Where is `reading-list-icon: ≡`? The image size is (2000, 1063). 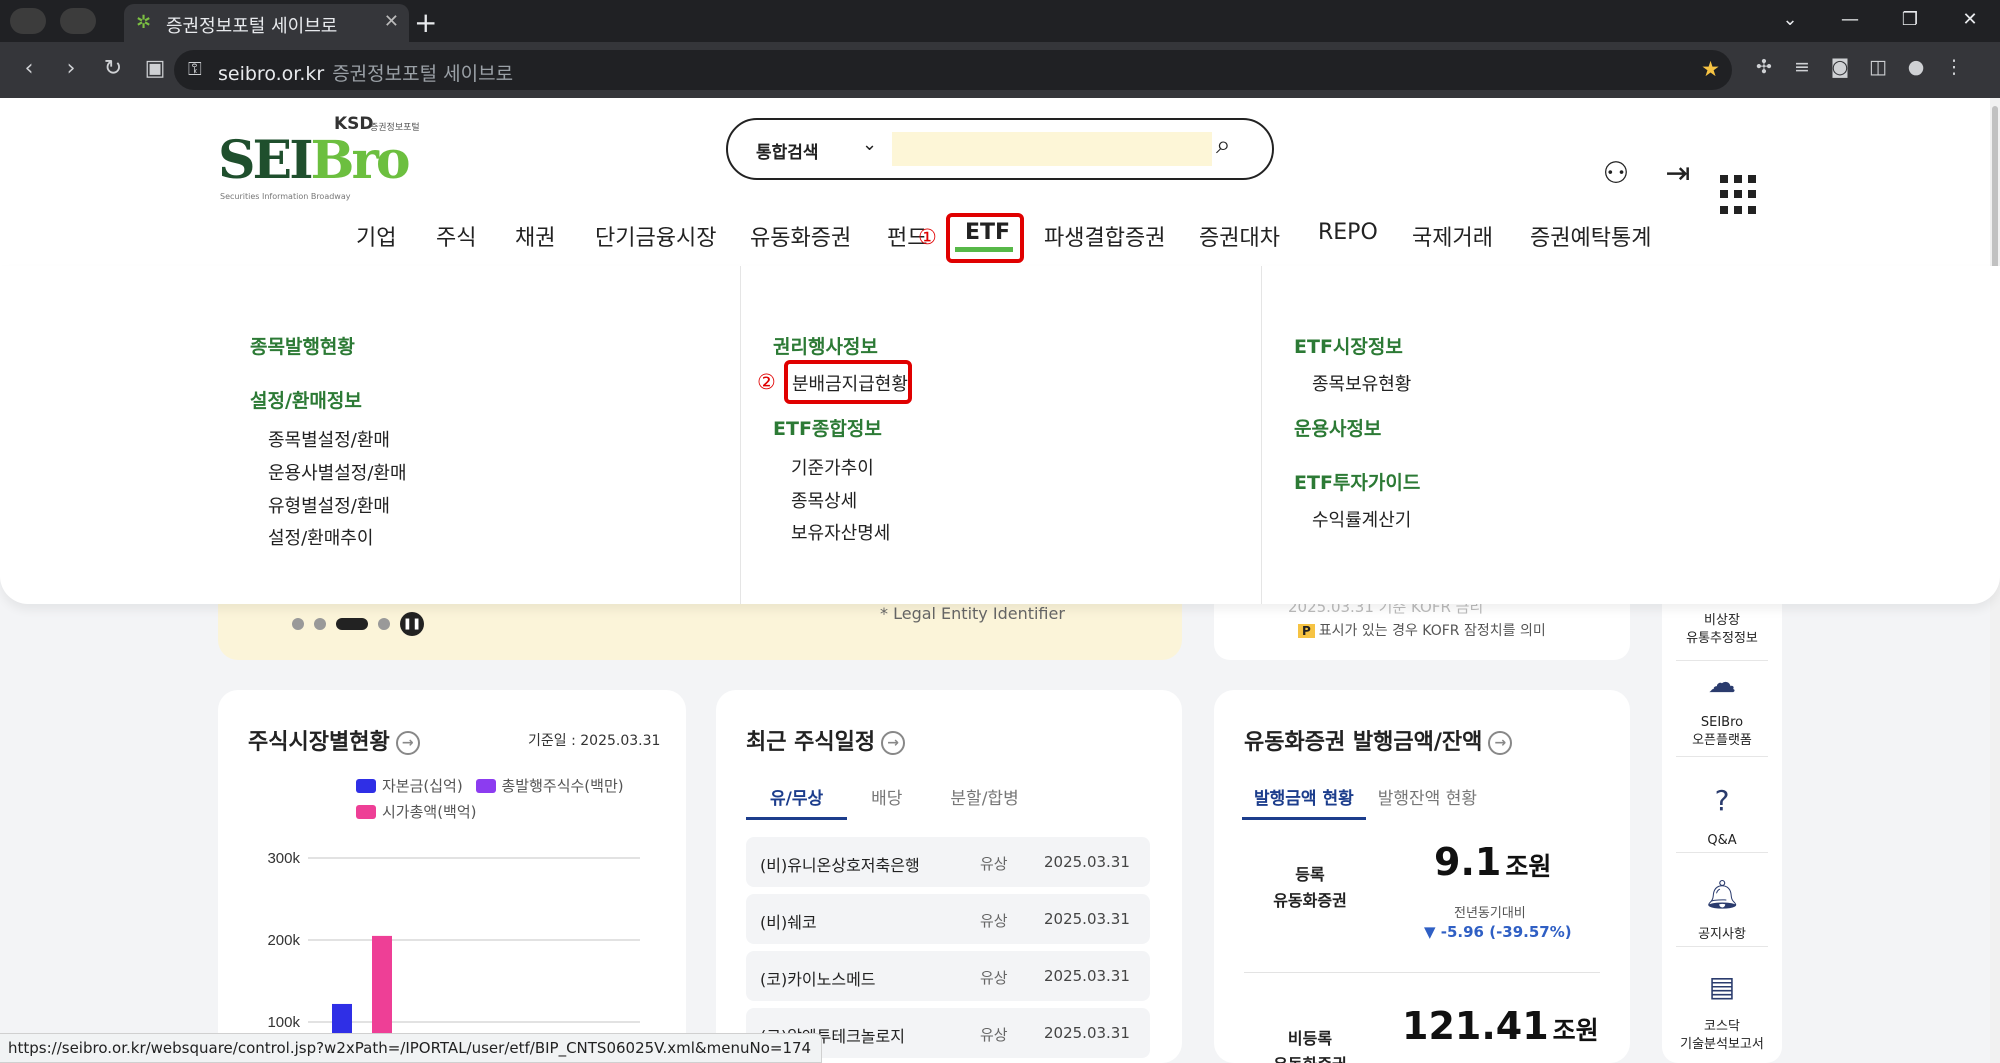
reading-list-icon: ≡ is located at coordinates (1802, 69).